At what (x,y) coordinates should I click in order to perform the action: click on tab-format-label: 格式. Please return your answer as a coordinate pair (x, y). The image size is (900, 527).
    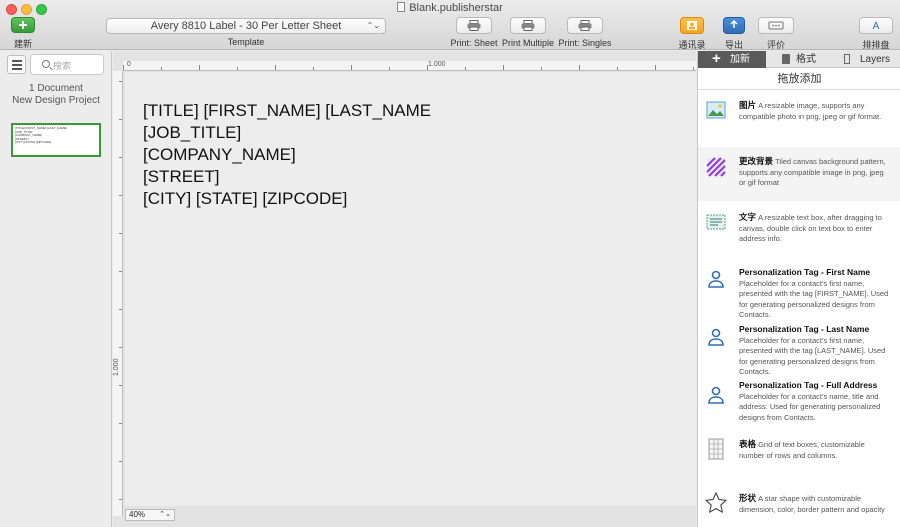
    Looking at the image, I should click on (806, 59).